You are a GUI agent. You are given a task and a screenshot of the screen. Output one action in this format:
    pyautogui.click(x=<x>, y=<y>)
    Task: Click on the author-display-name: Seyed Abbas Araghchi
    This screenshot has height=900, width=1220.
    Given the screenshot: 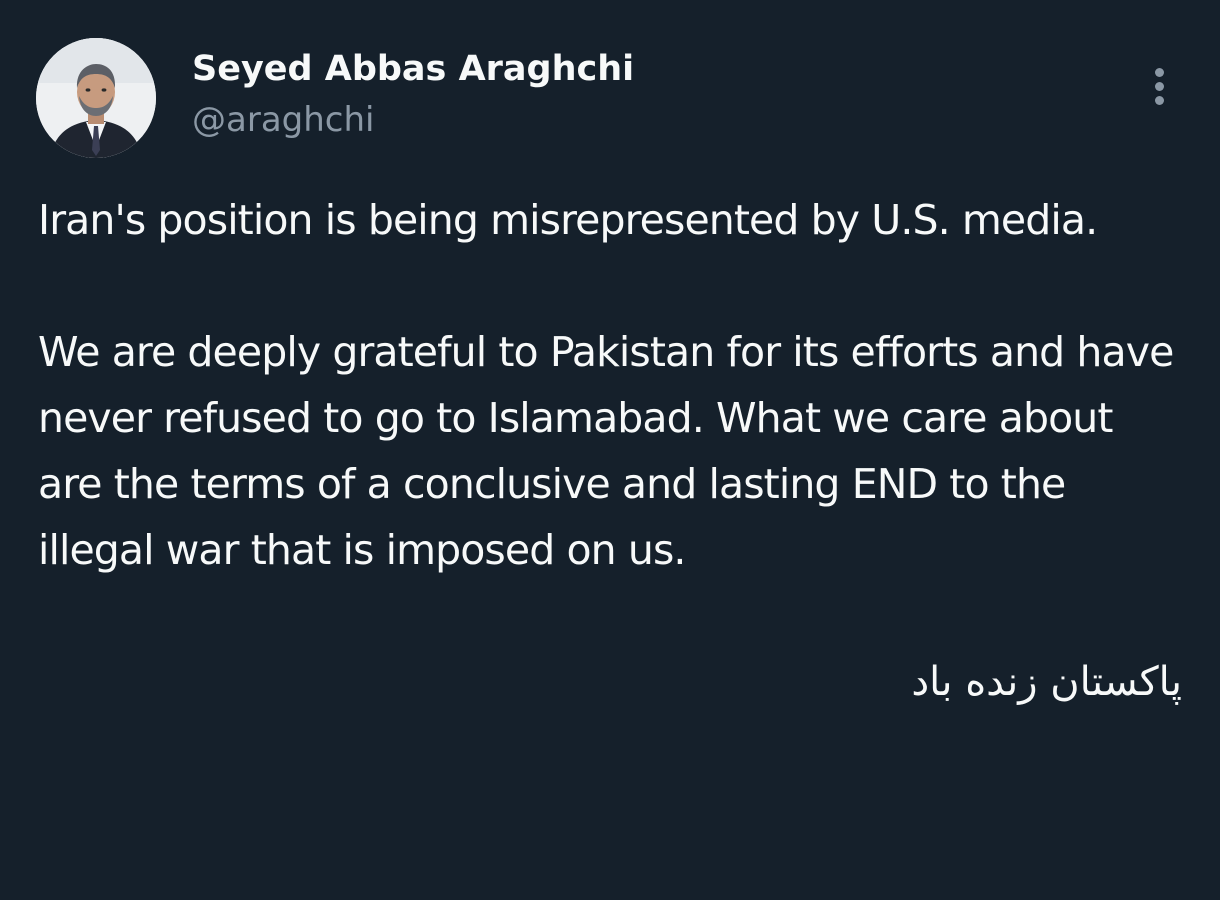 What is the action you would take?
    pyautogui.click(x=413, y=69)
    